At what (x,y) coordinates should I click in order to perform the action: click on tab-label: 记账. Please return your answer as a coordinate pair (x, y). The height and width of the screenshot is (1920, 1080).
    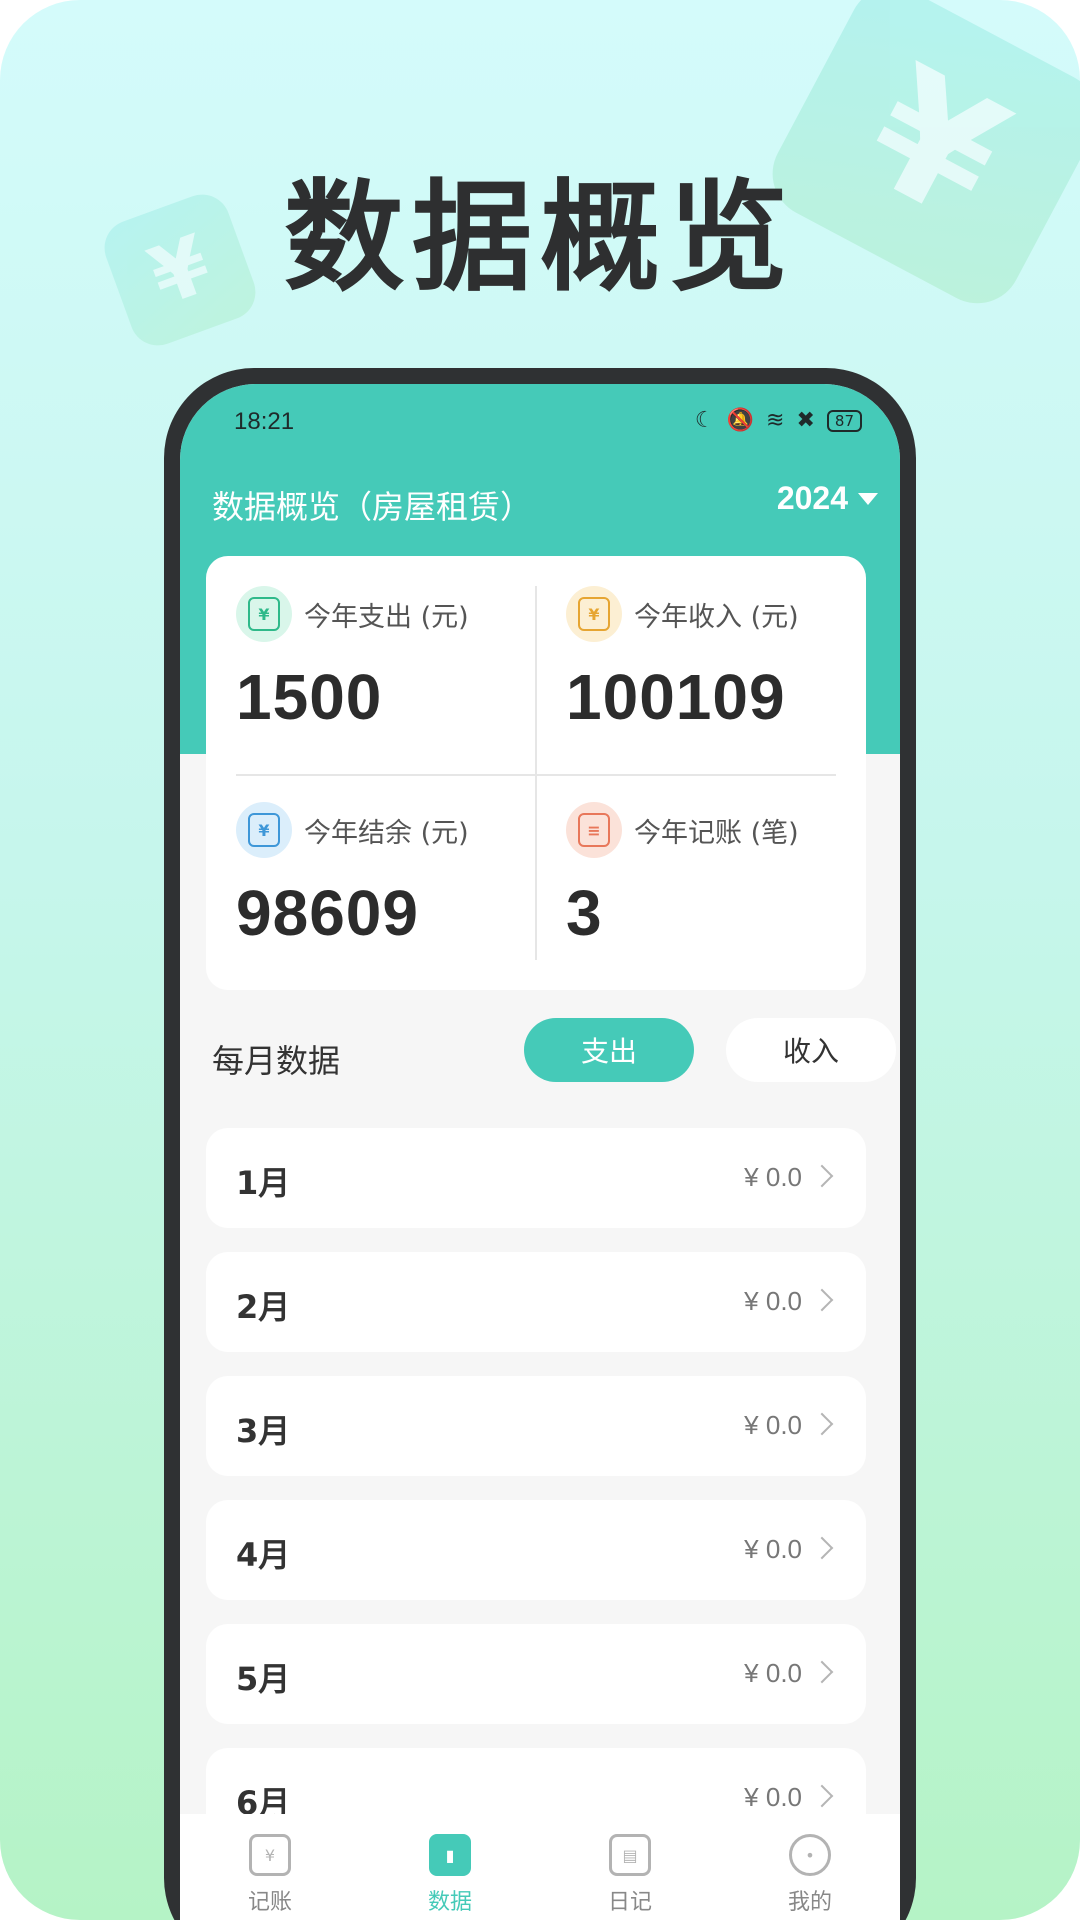
    Looking at the image, I should click on (269, 1902).